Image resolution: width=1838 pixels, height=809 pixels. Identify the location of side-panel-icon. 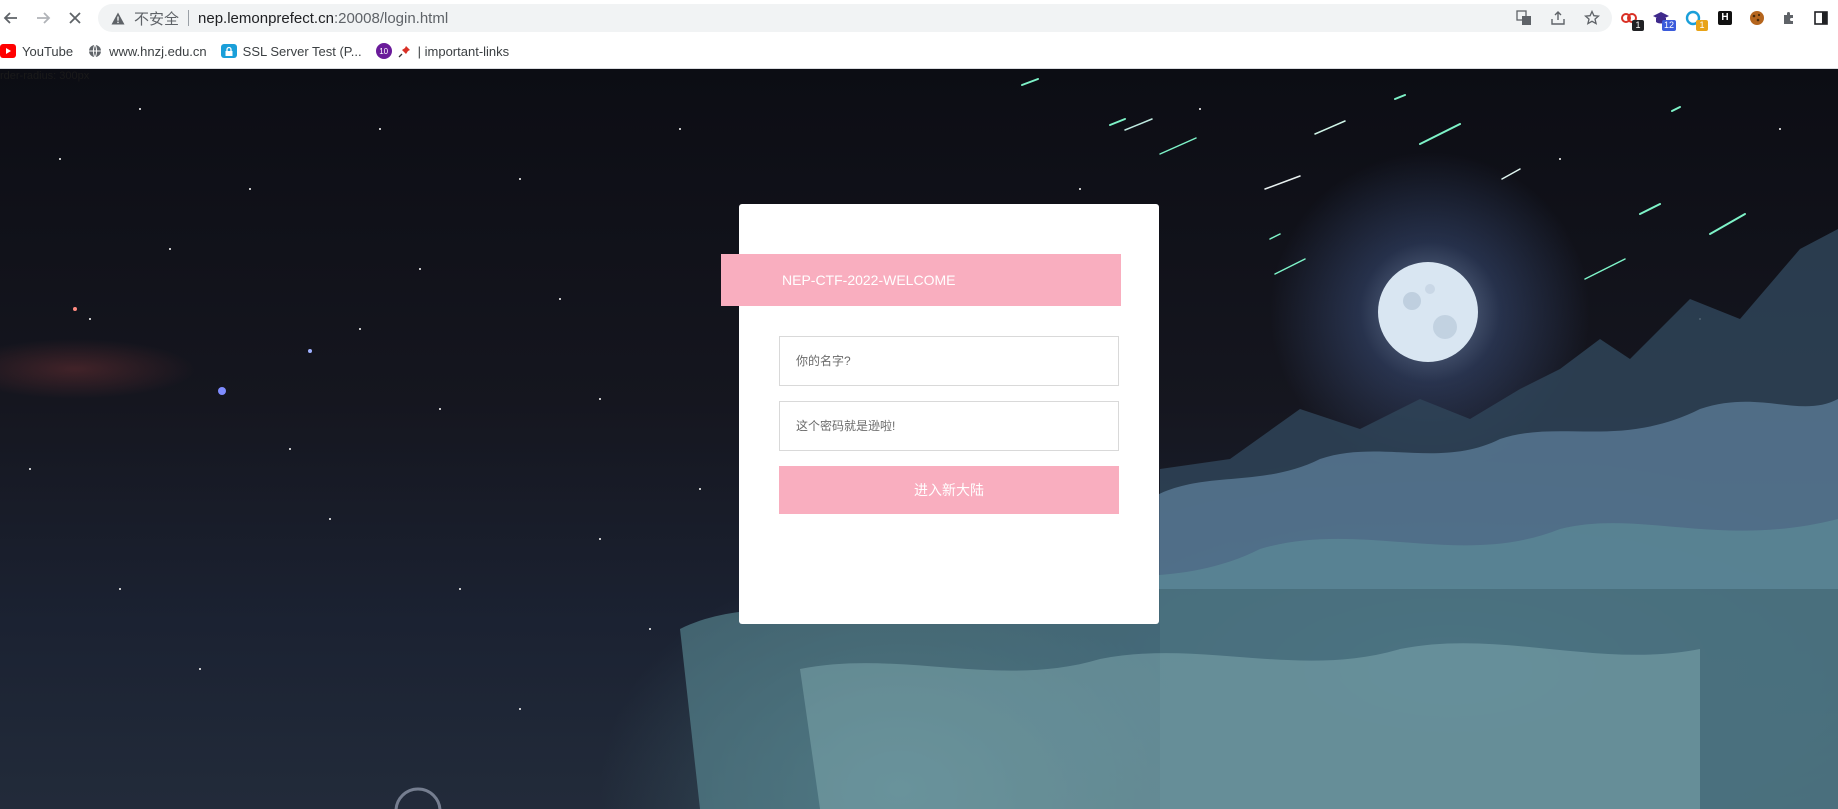
(1821, 18).